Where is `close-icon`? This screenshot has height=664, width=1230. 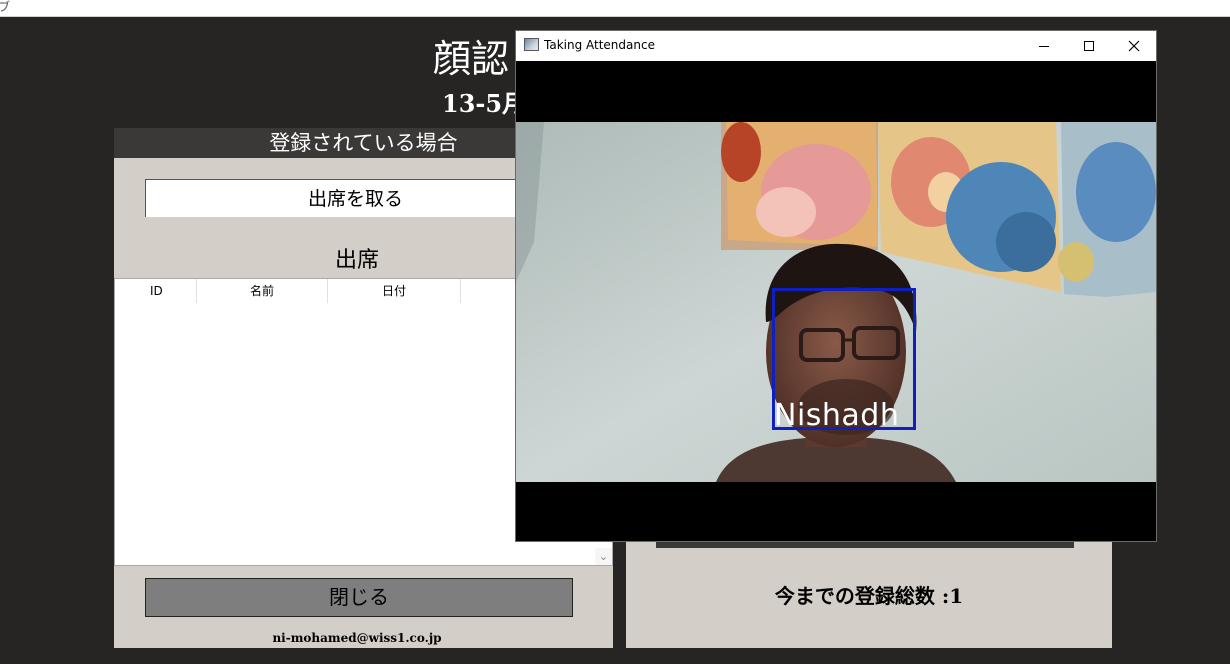
close-icon is located at coordinates (1134, 46).